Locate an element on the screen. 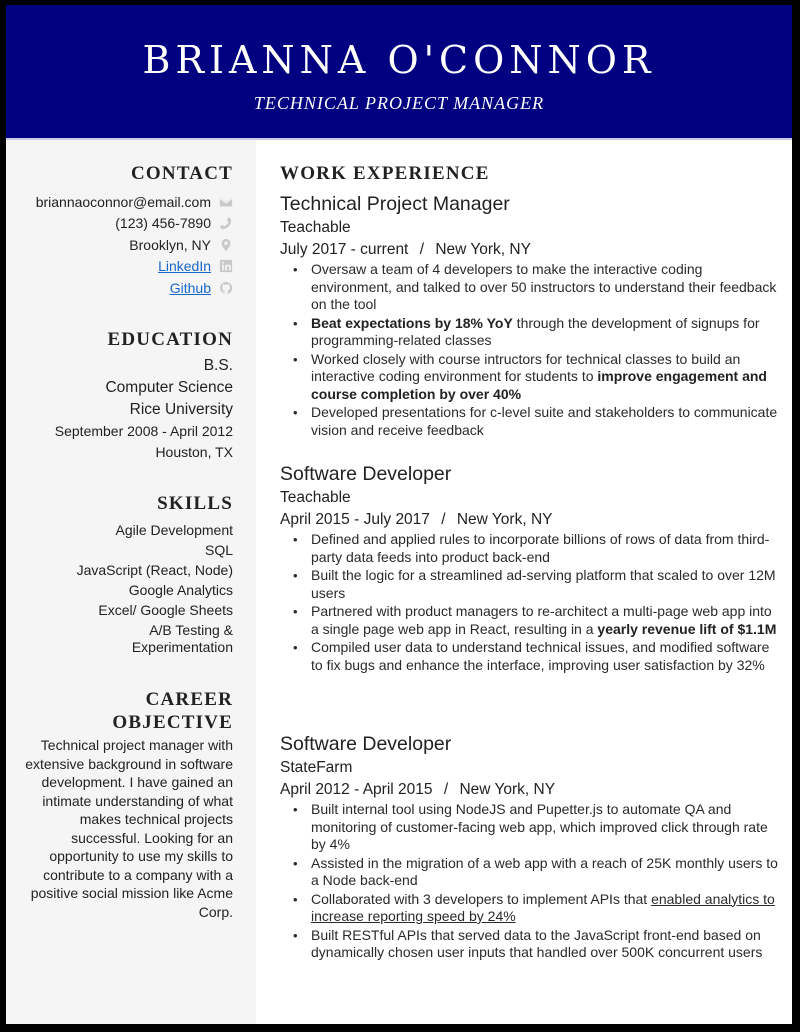 The width and height of the screenshot is (800, 1032). skill-item: Agile Development is located at coordinates (174, 530).